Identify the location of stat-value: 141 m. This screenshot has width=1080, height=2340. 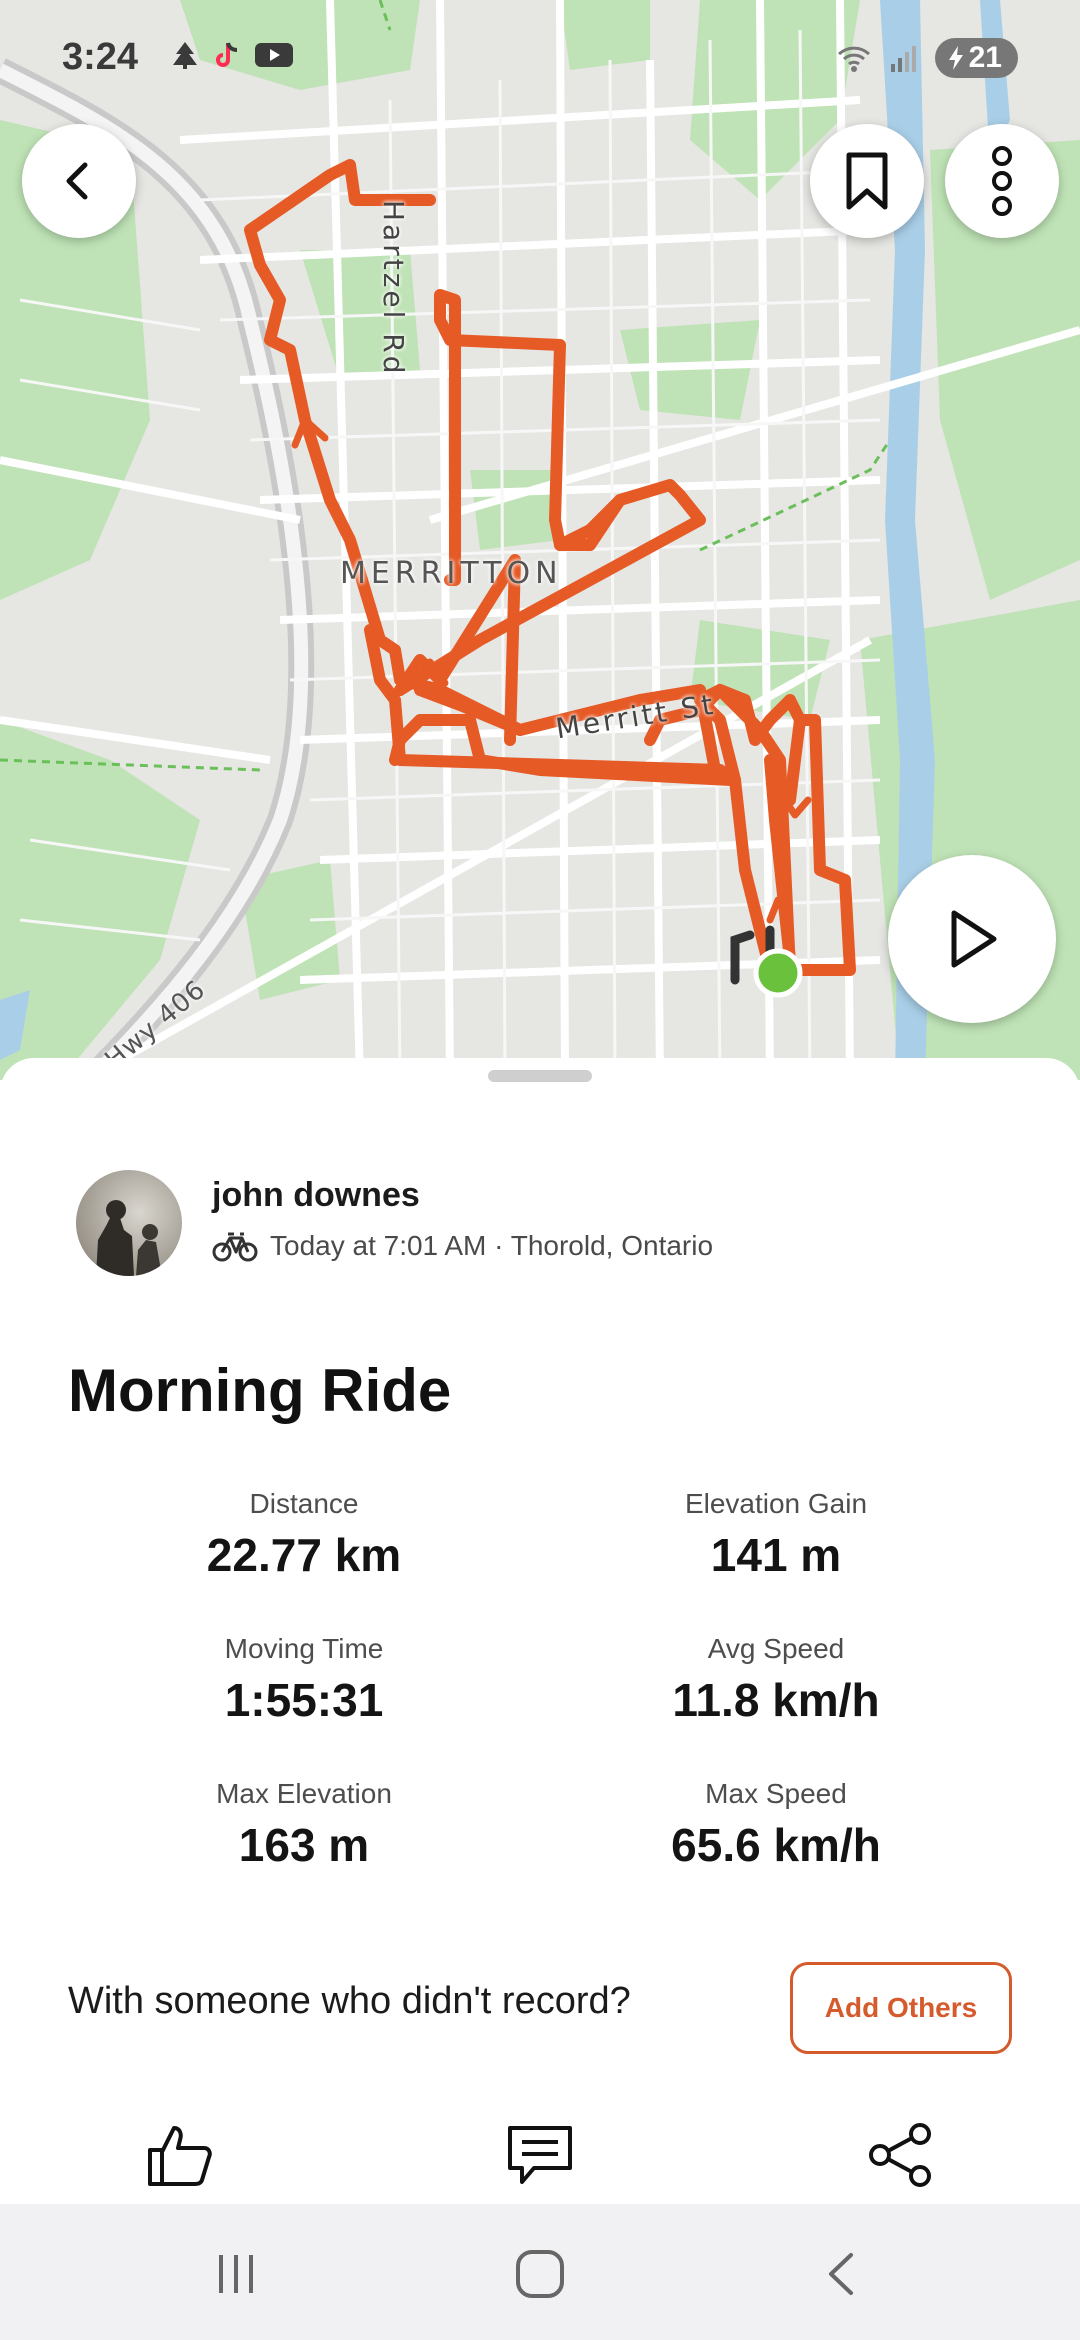
(776, 1555).